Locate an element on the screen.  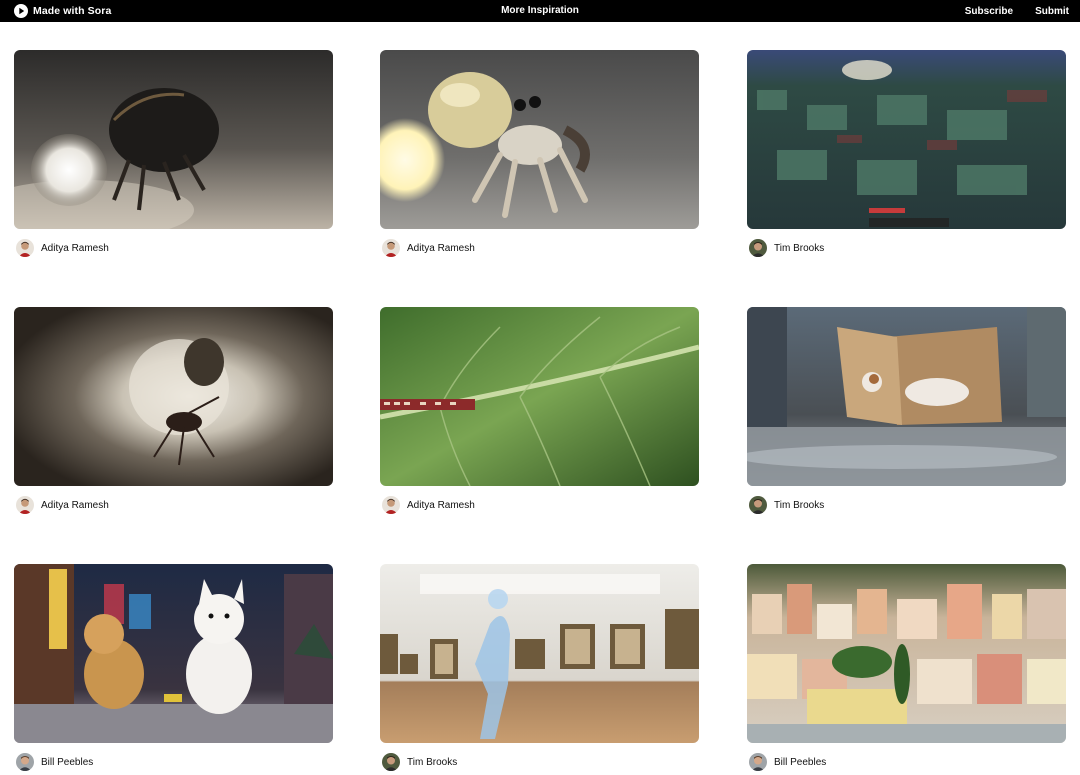
more-inspiration-wrapper: More Inspiration is located at coordinates (540, 11).